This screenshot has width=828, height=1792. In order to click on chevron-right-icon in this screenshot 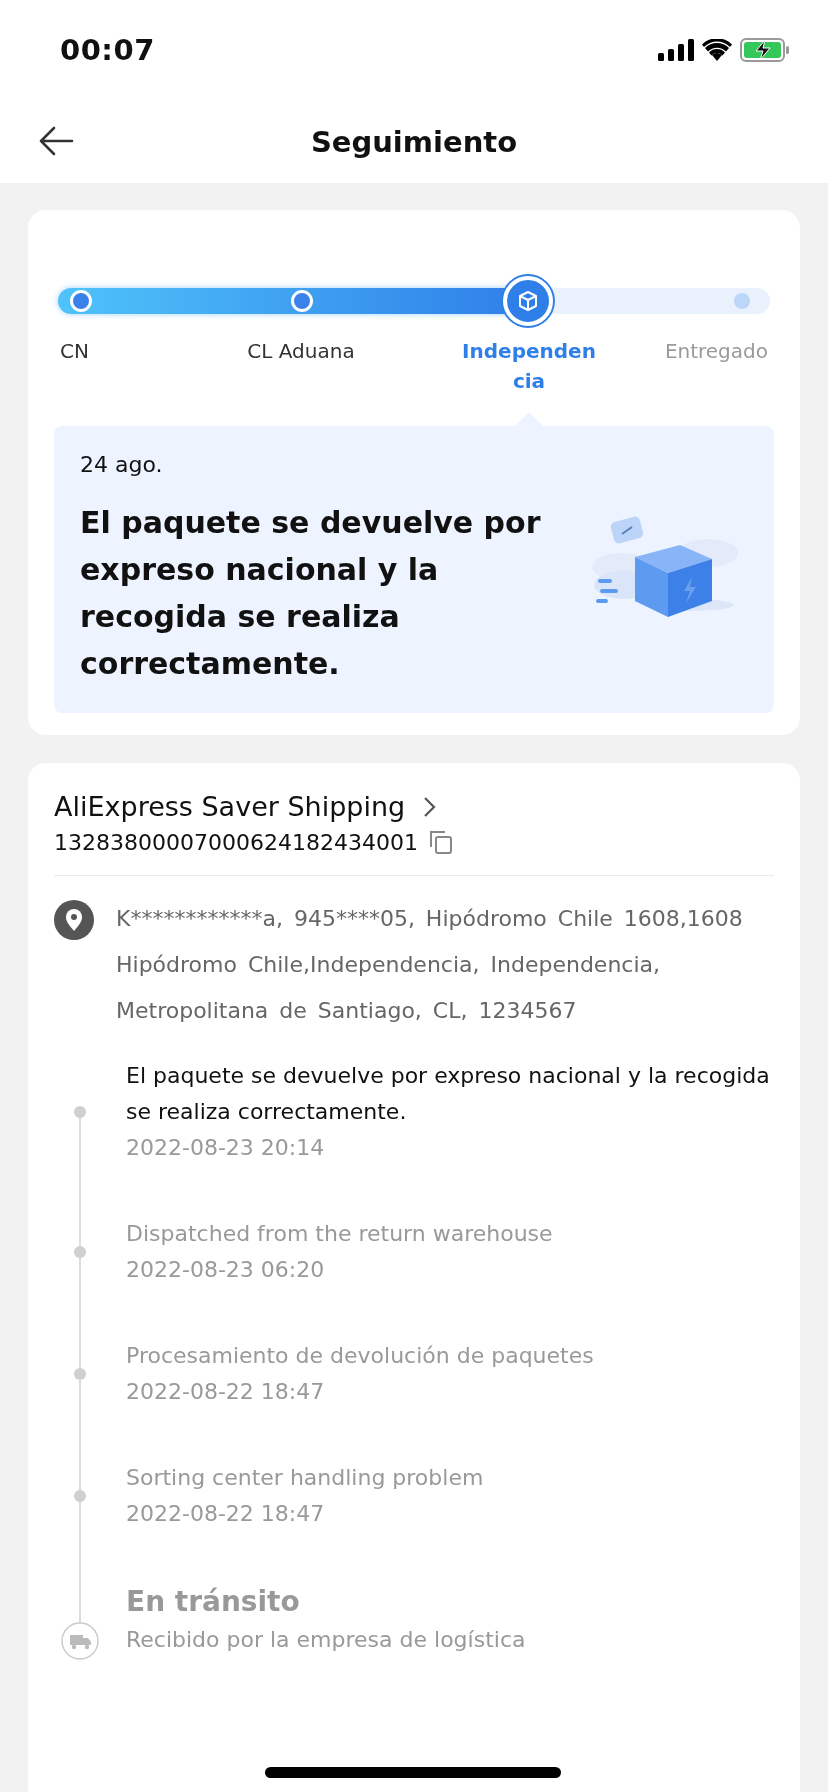, I will do `click(430, 807)`.